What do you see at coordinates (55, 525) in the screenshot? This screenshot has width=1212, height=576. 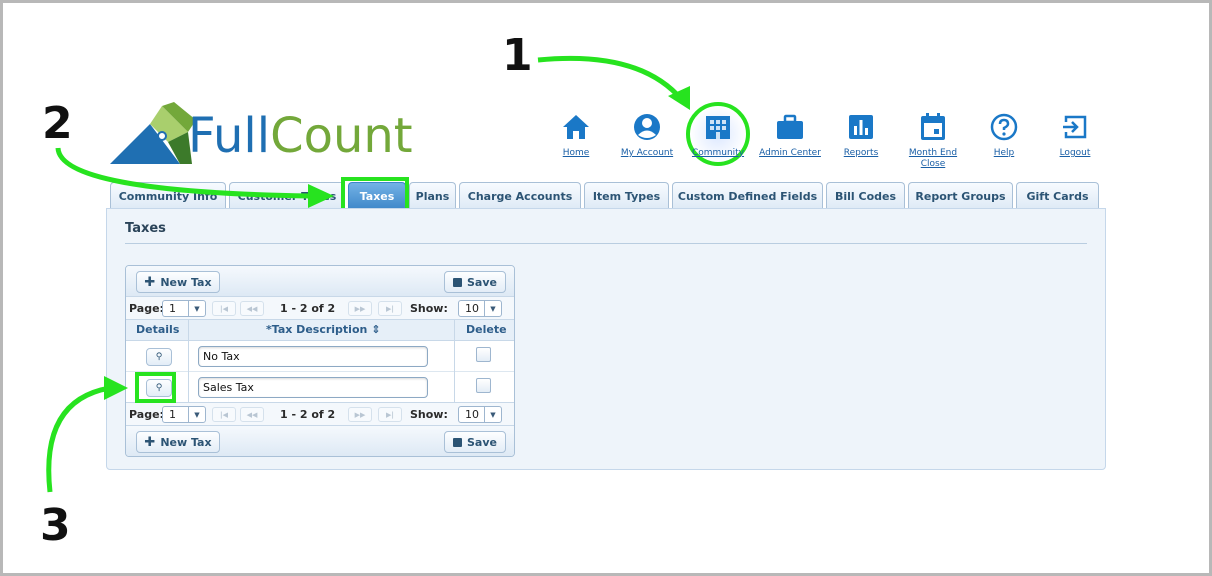 I see `annotation-step-3: 3` at bounding box center [55, 525].